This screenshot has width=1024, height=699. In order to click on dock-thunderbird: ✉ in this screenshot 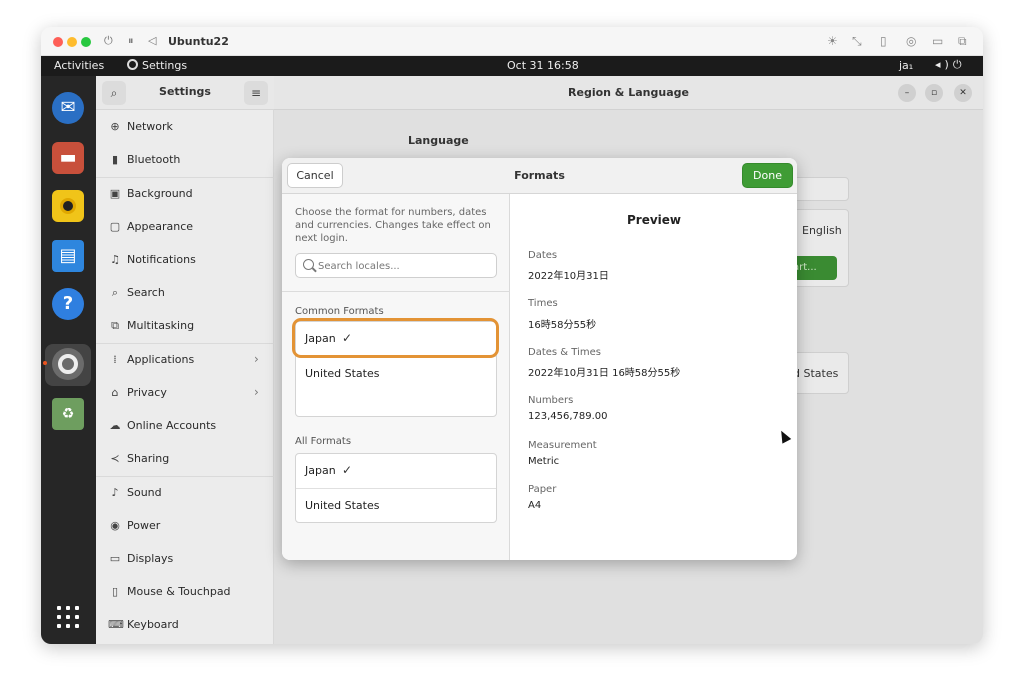, I will do `click(68, 108)`.